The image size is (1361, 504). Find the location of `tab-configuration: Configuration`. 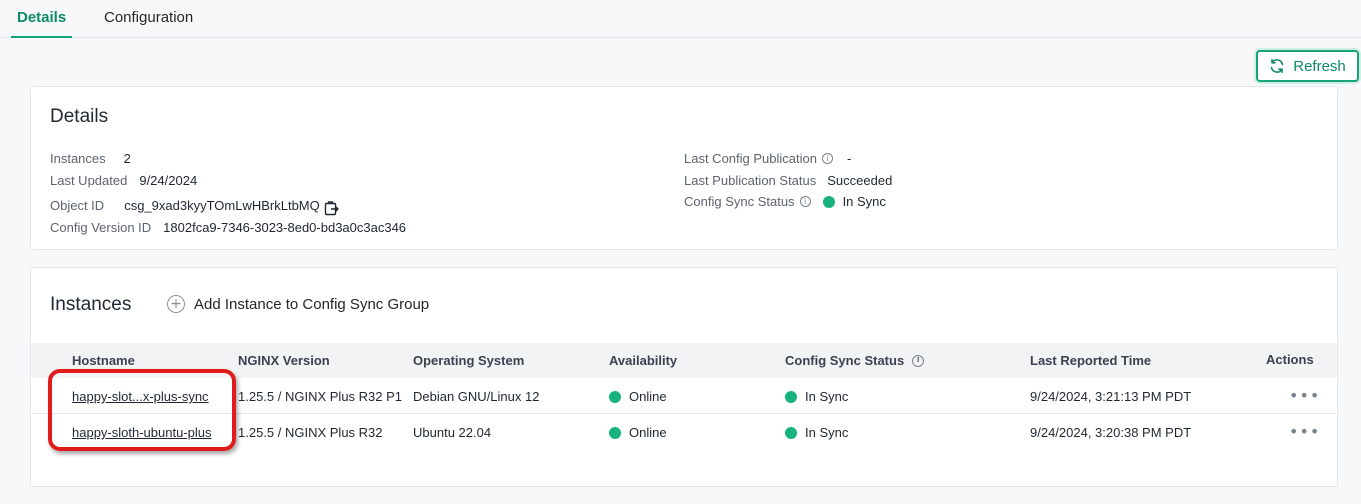

tab-configuration: Configuration is located at coordinates (148, 17).